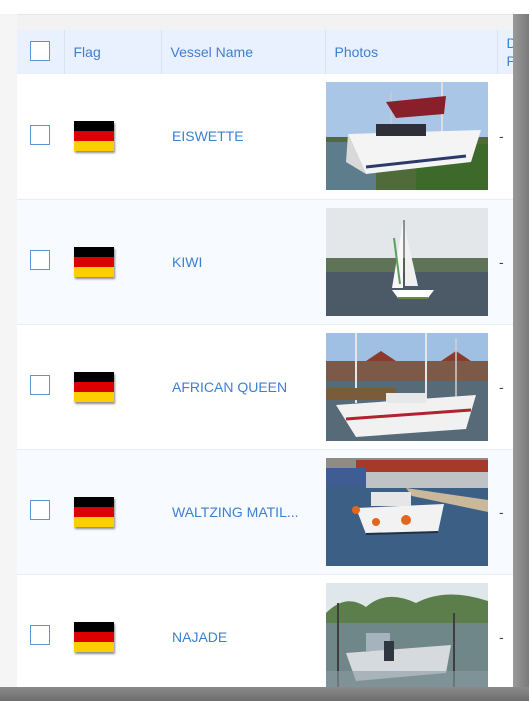  Describe the element at coordinates (8, 350) in the screenshot. I see `left-margin` at that location.